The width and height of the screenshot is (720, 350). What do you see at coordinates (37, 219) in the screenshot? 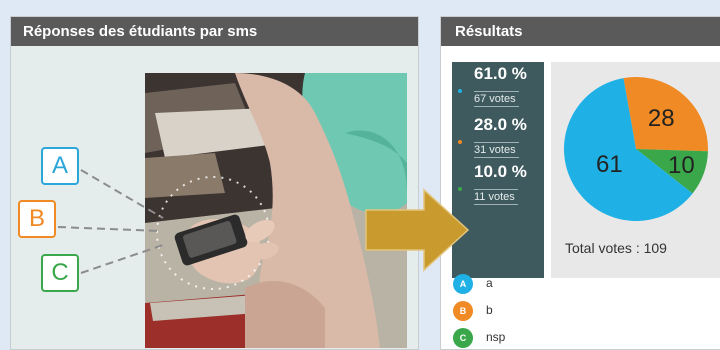
I see `option-b-badge: B` at bounding box center [37, 219].